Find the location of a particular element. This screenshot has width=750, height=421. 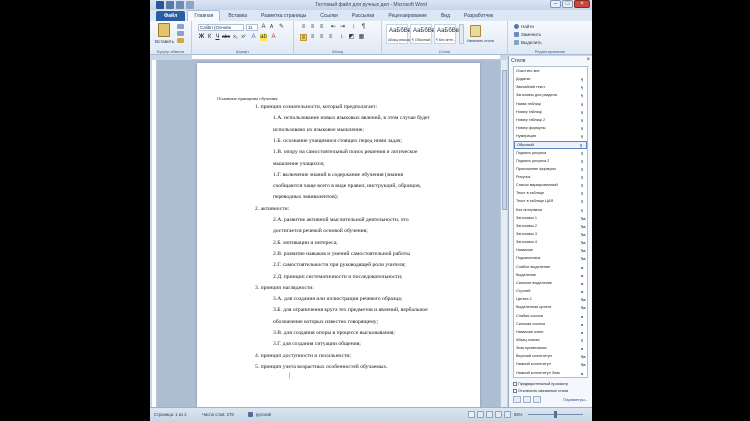

print-layout-icon is located at coordinates (471, 414).